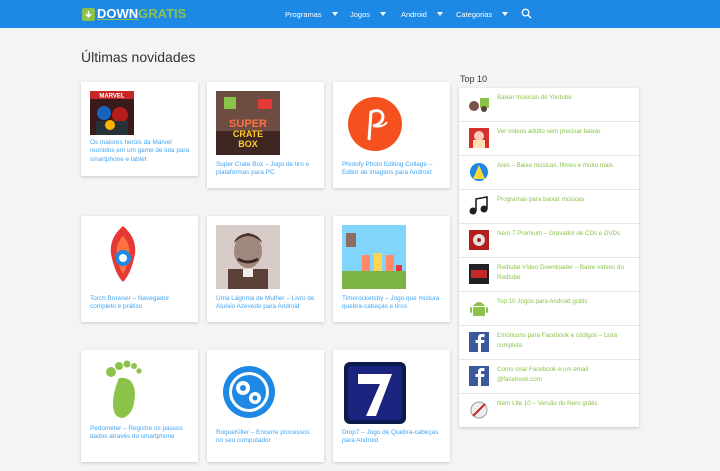  Describe the element at coordinates (549, 309) in the screenshot. I see `top10-item: Top 10 Jogos para Android grátis` at that location.